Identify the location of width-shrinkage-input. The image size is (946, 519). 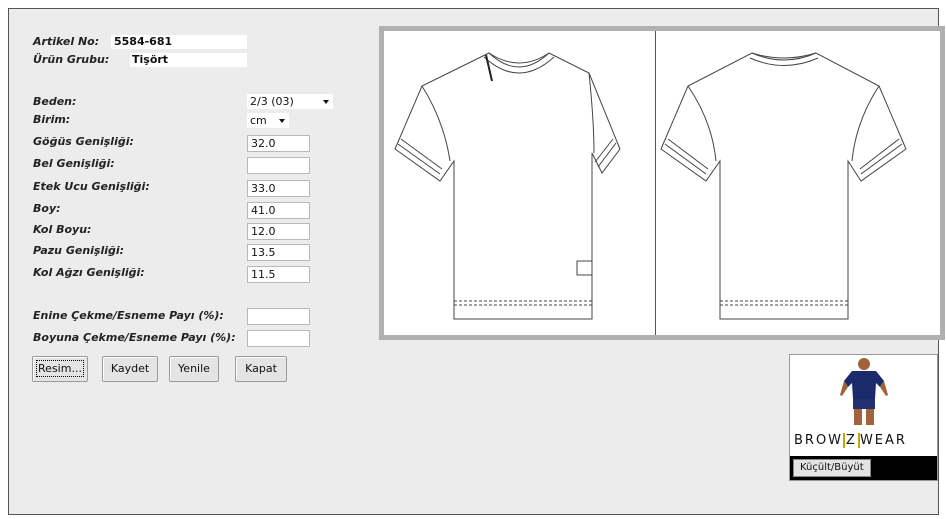
(278, 316).